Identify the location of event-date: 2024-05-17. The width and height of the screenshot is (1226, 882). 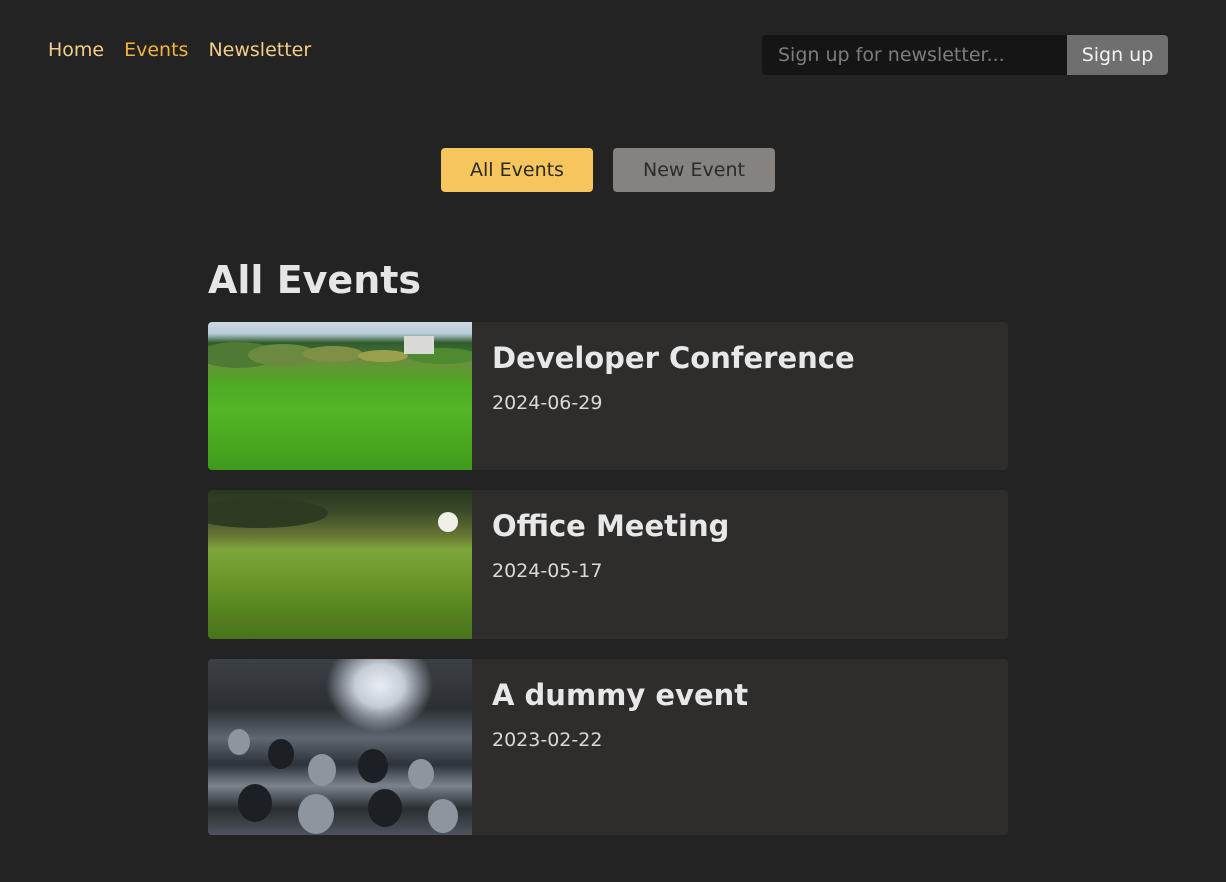
(547, 571).